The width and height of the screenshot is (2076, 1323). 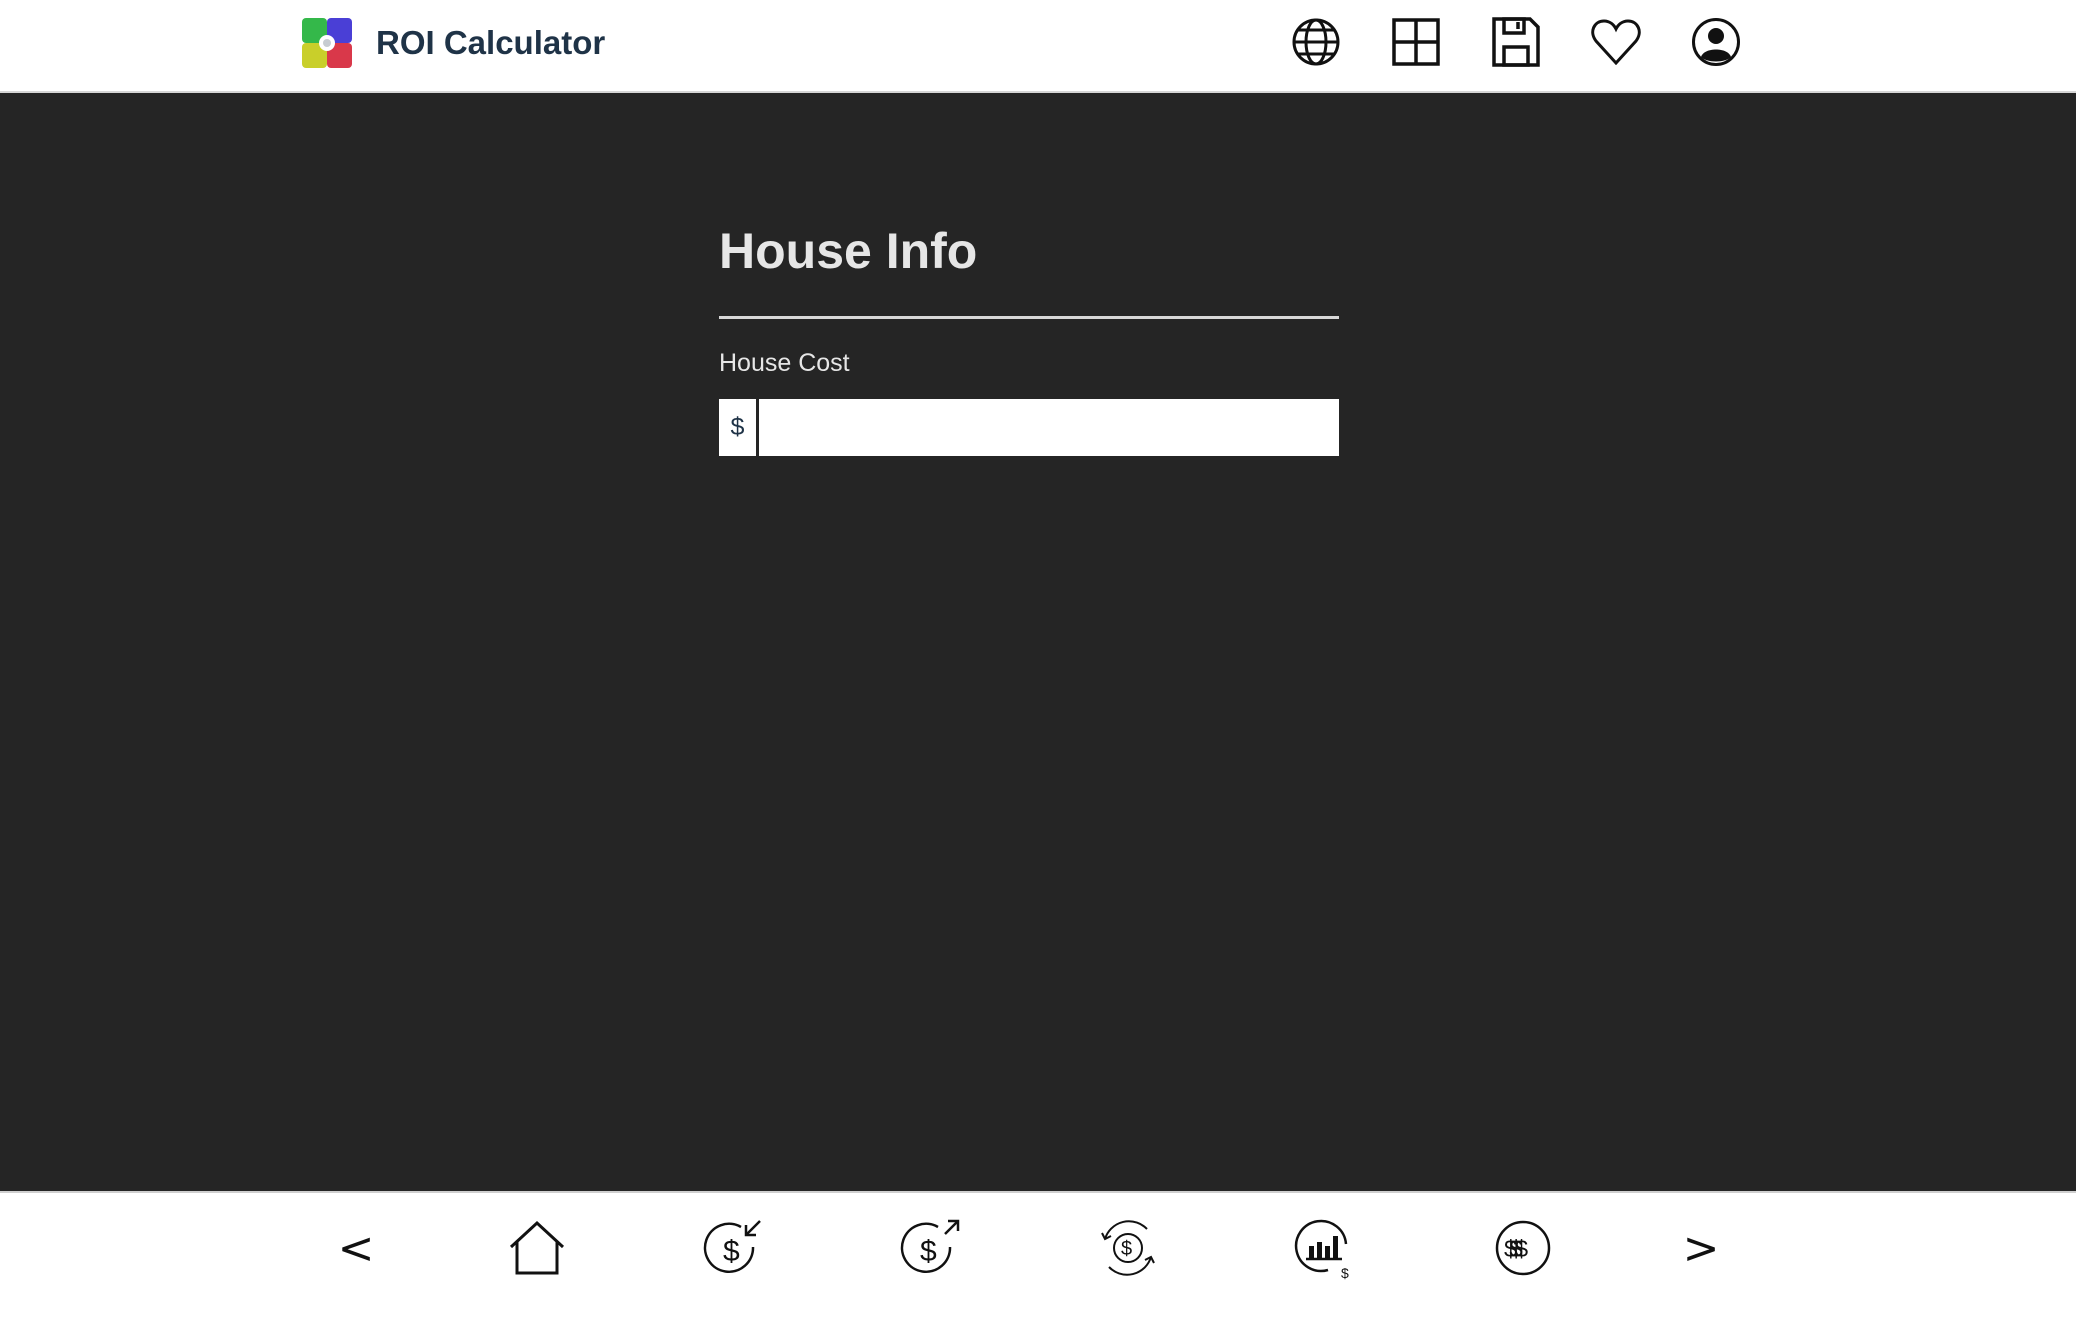 I want to click on multi-dollar-icon: $$$, so click(x=1523, y=1248).